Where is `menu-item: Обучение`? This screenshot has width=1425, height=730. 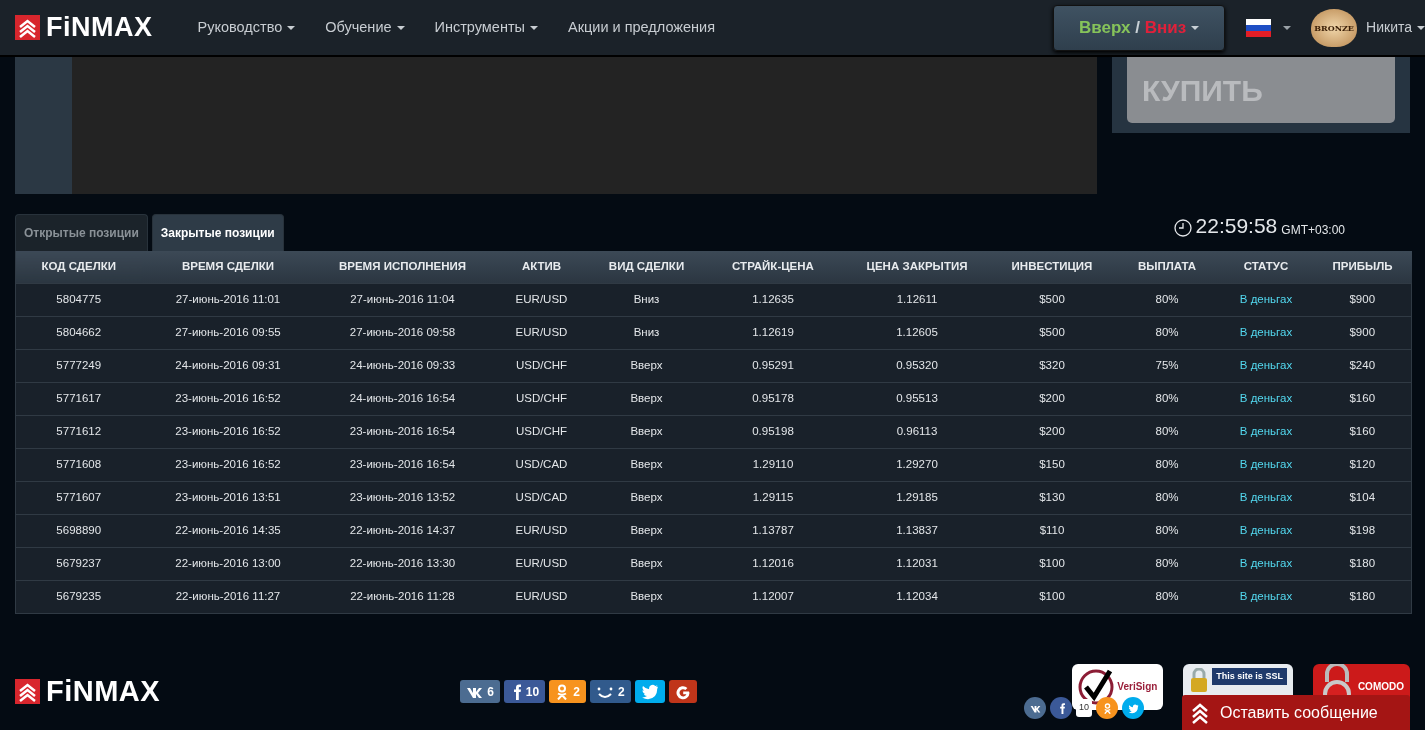 menu-item: Обучение is located at coordinates (365, 27).